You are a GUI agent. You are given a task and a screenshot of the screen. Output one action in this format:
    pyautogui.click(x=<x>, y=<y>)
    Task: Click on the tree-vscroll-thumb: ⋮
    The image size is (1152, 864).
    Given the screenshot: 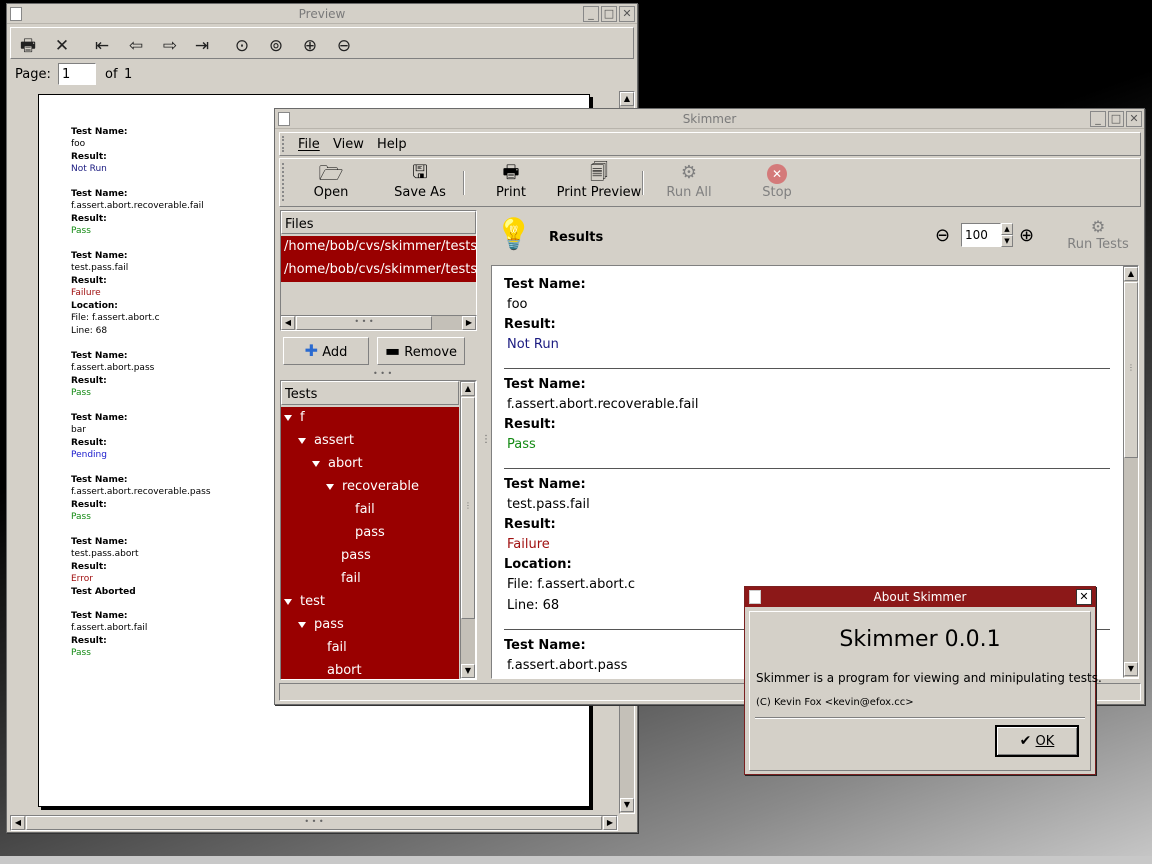 What is the action you would take?
    pyautogui.click(x=468, y=508)
    